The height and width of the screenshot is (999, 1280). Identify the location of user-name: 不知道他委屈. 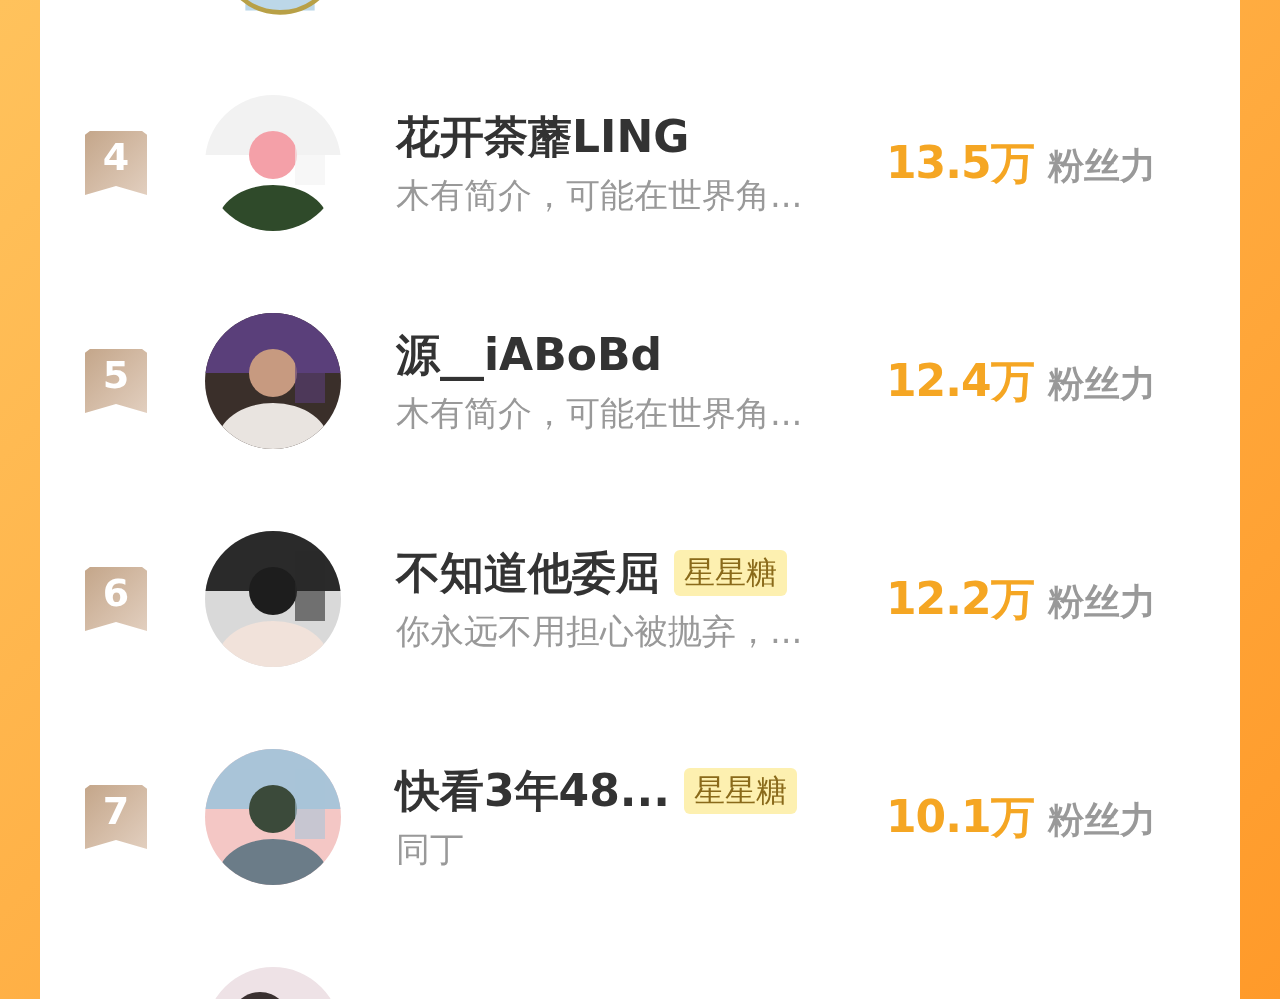
(528, 573).